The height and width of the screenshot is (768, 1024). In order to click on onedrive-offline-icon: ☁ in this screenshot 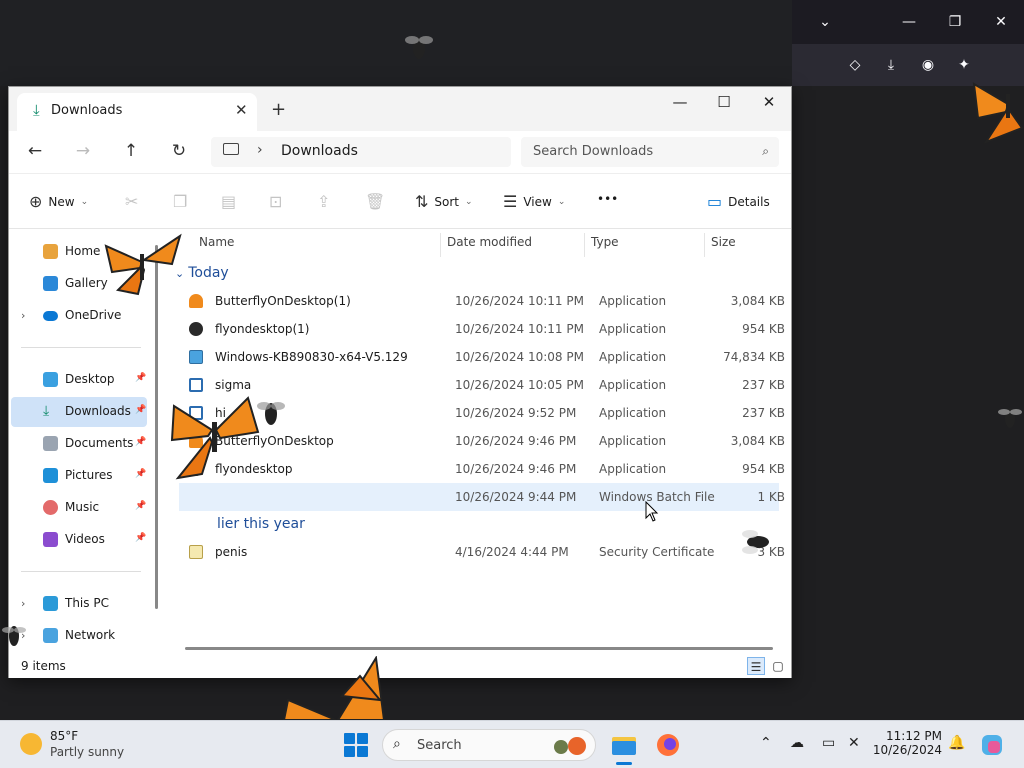, I will do `click(797, 743)`.